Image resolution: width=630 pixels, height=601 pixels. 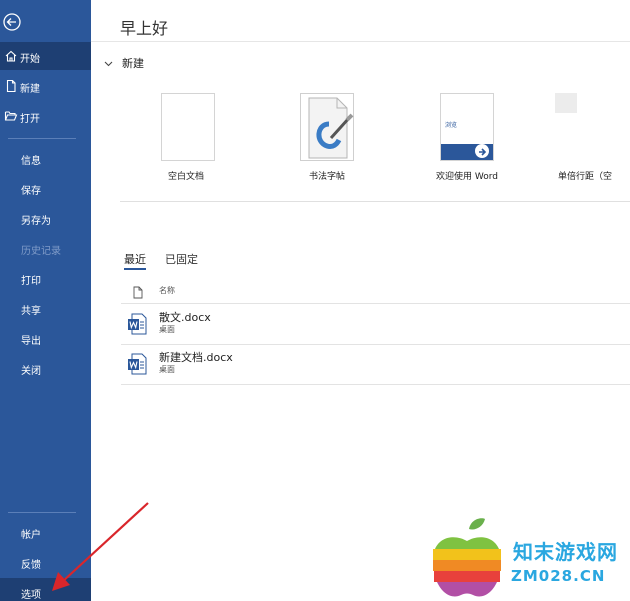 What do you see at coordinates (45, 56) in the screenshot?
I see `nav-home: 开始` at bounding box center [45, 56].